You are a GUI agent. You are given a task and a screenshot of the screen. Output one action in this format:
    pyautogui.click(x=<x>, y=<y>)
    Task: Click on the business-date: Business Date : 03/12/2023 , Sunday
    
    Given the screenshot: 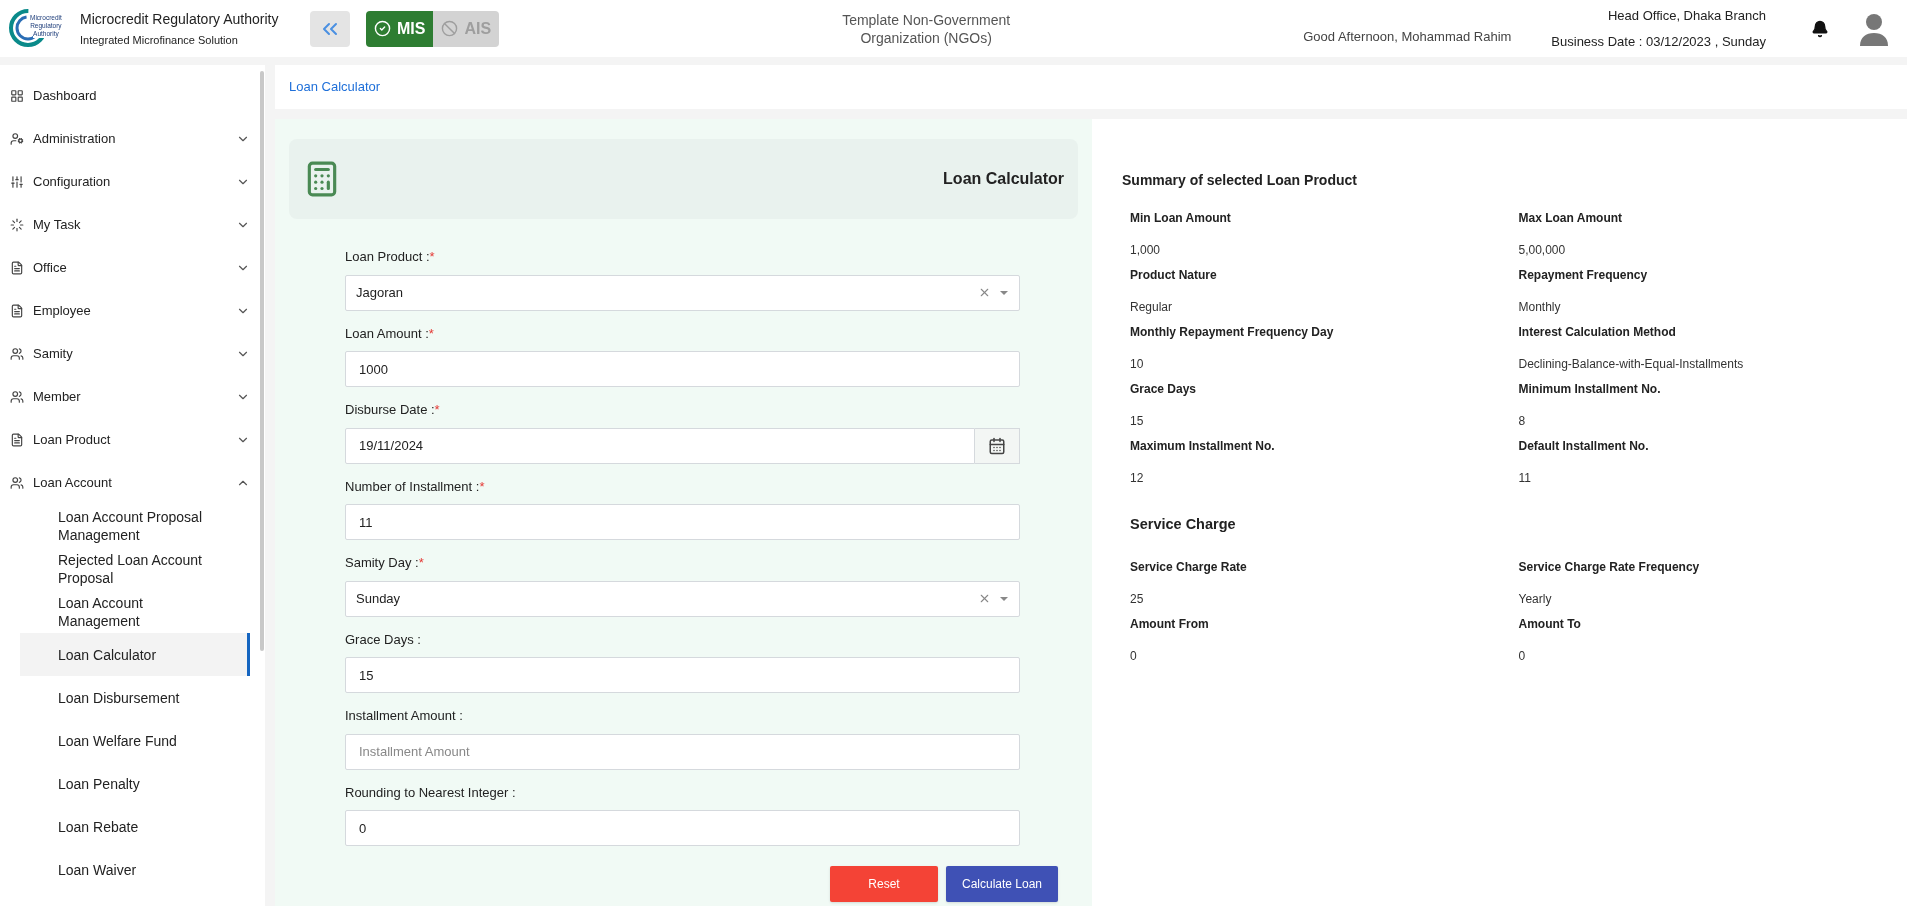 What is the action you would take?
    pyautogui.click(x=1658, y=41)
    